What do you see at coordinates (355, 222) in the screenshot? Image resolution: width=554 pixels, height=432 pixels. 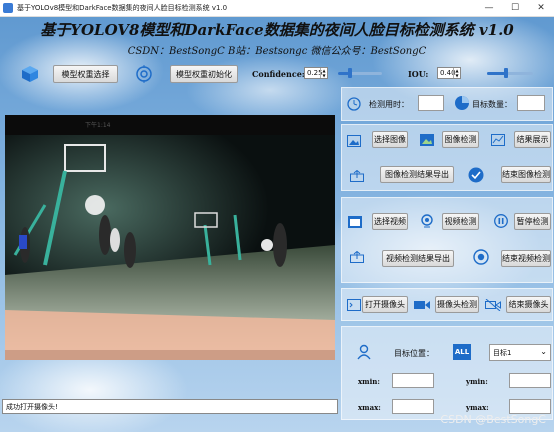 I see `video-window-icon` at bounding box center [355, 222].